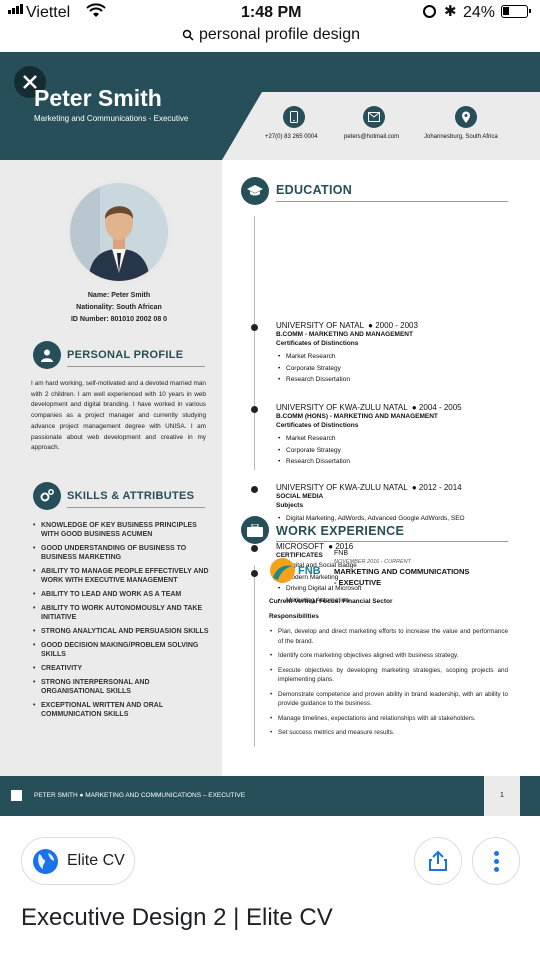 The image size is (540, 960). Describe the element at coordinates (479, 12) in the screenshot. I see `battery-label: 24%` at that location.